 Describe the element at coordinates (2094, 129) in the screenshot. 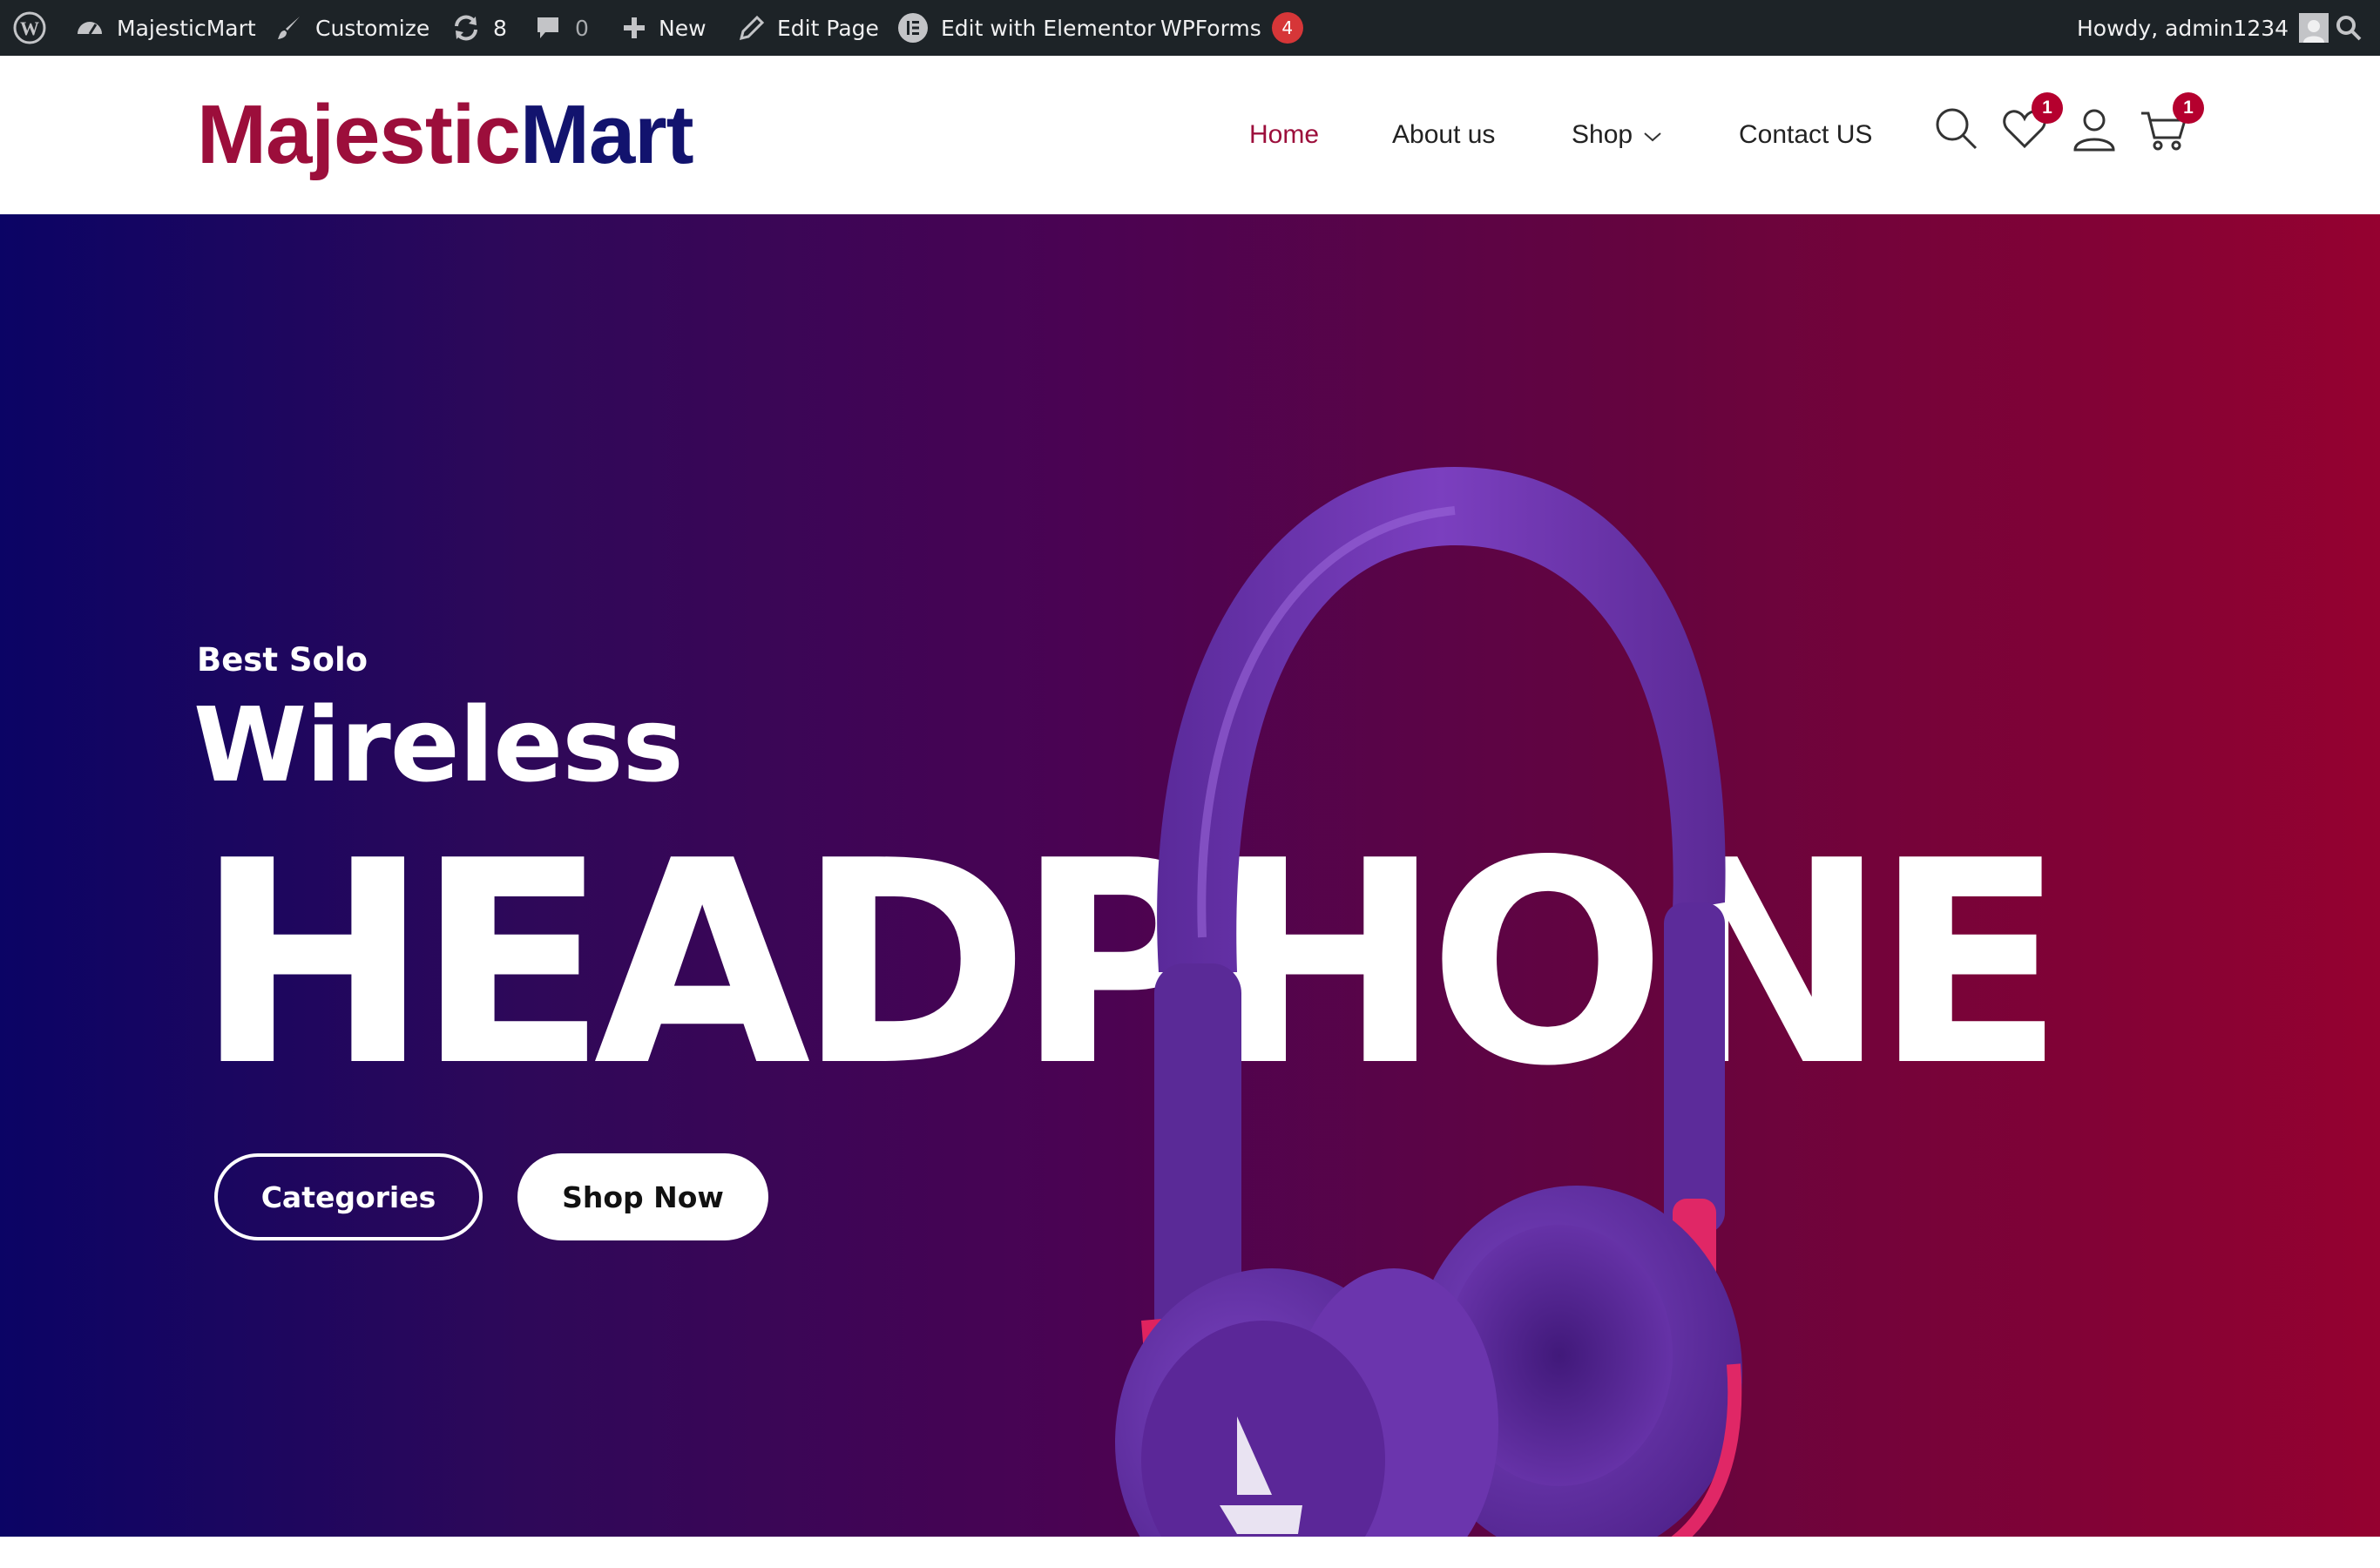

I see `account-user-icon` at that location.